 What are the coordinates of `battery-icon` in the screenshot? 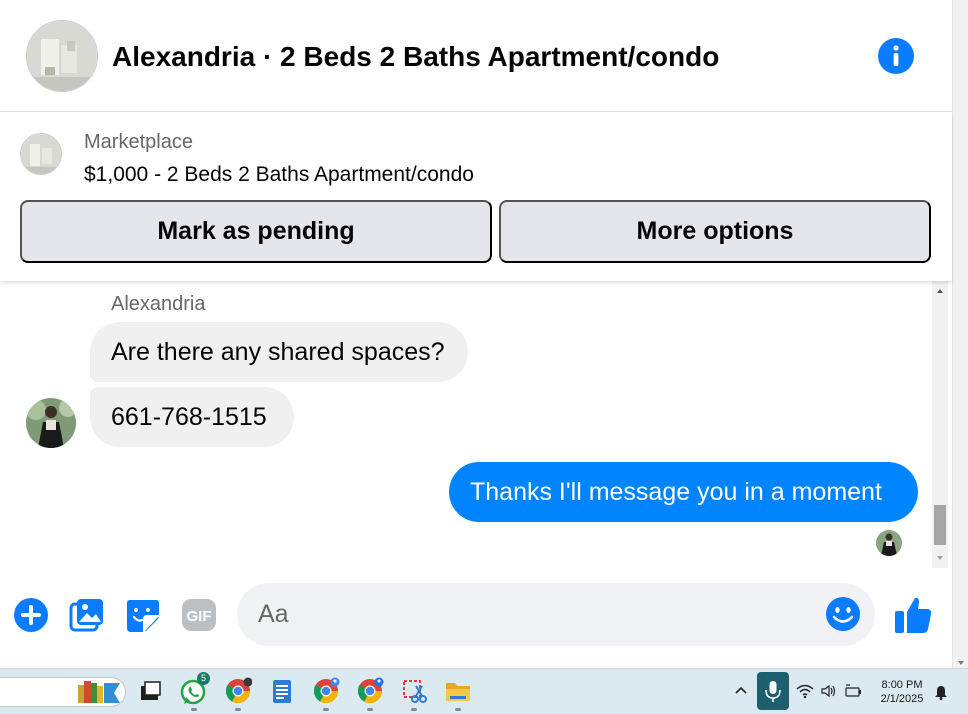 It's located at (853, 693).